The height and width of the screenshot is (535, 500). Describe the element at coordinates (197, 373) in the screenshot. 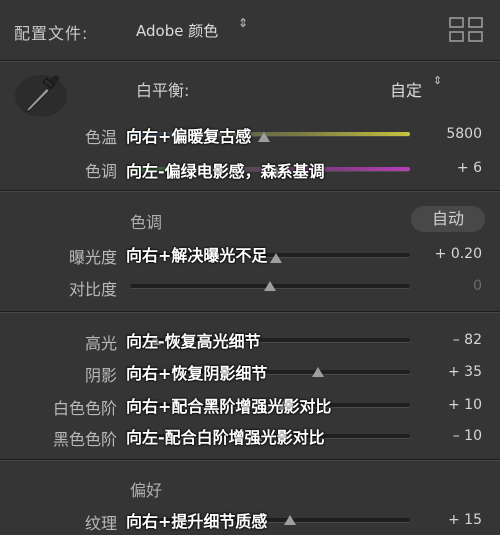

I see `shadows-annotation: 向右+恢复阴影细节` at that location.